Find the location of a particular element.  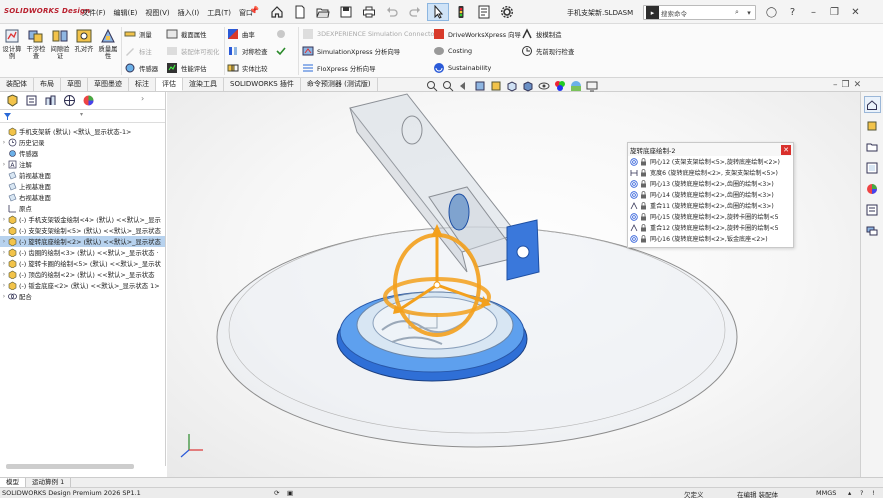

previous-view-icon is located at coordinates (463, 86).